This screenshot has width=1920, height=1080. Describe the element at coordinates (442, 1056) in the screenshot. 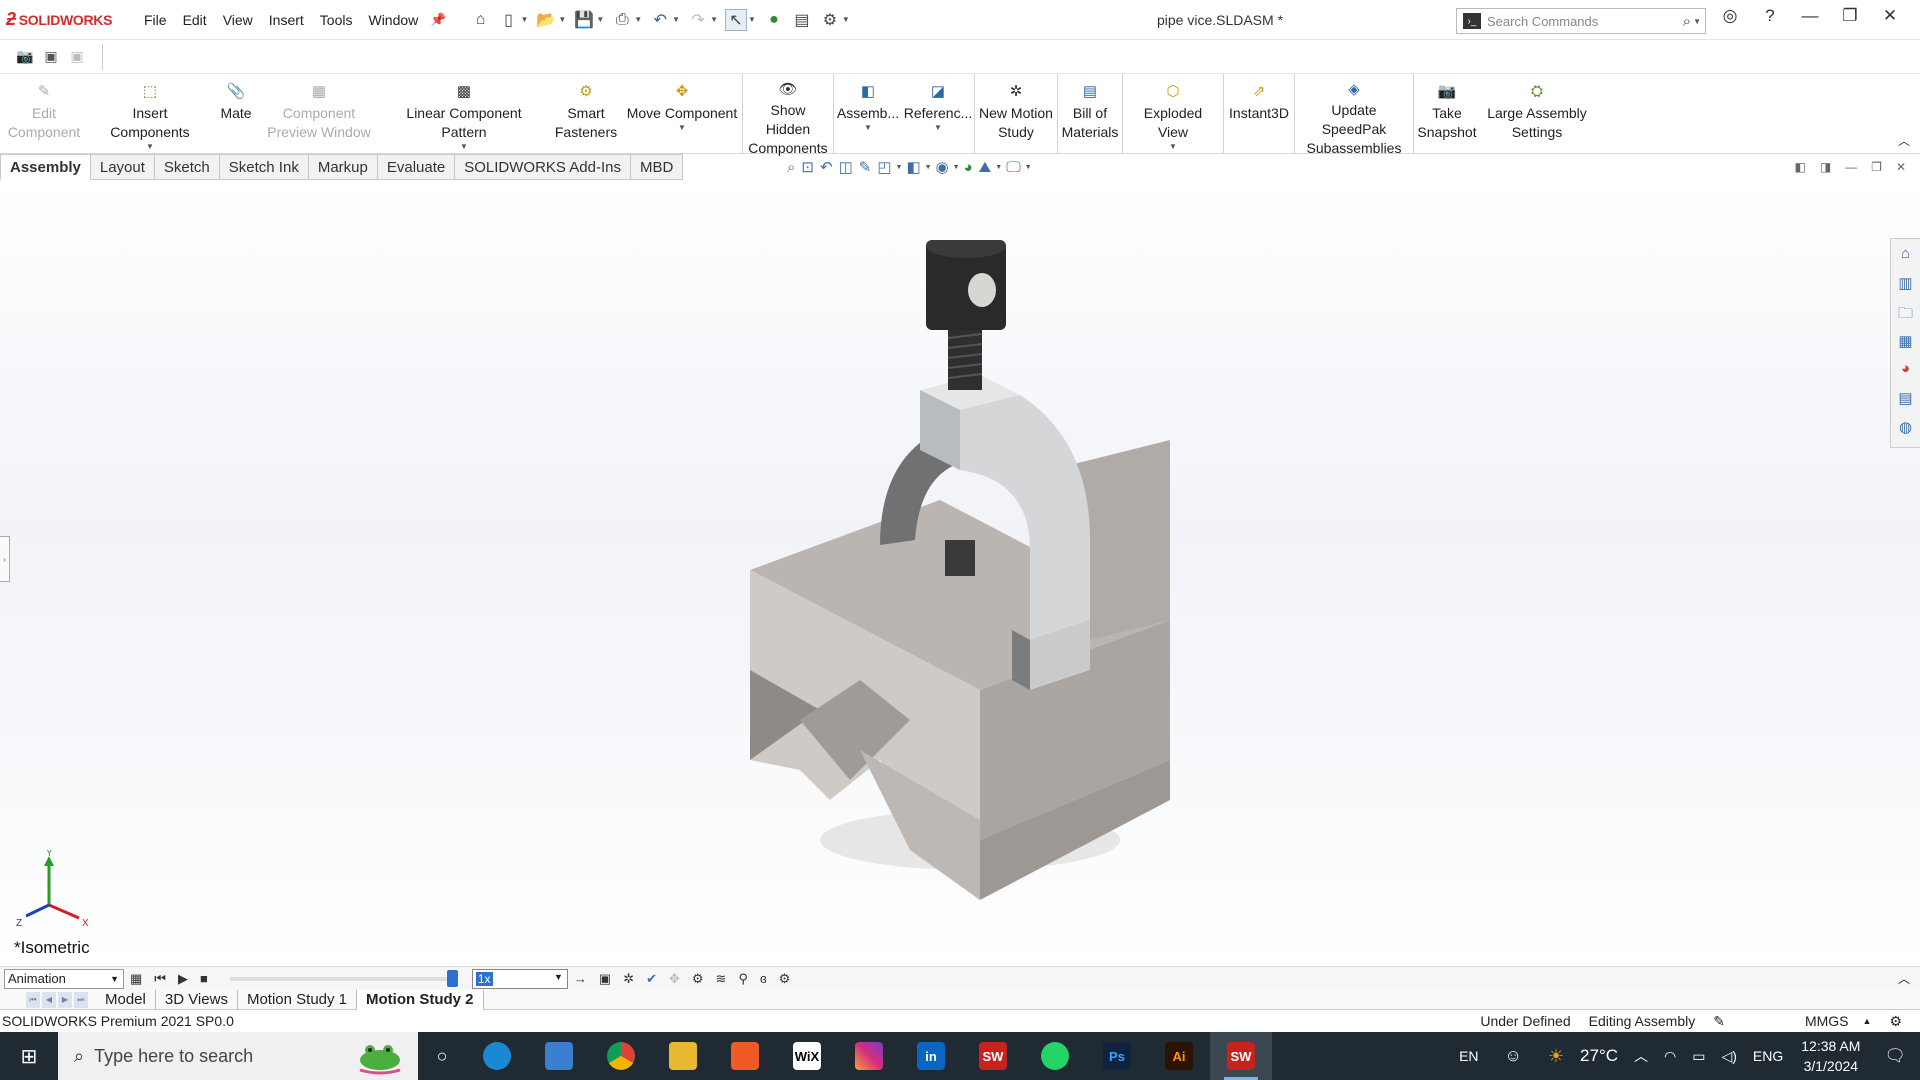

I see `task-view-icon: ○` at that location.